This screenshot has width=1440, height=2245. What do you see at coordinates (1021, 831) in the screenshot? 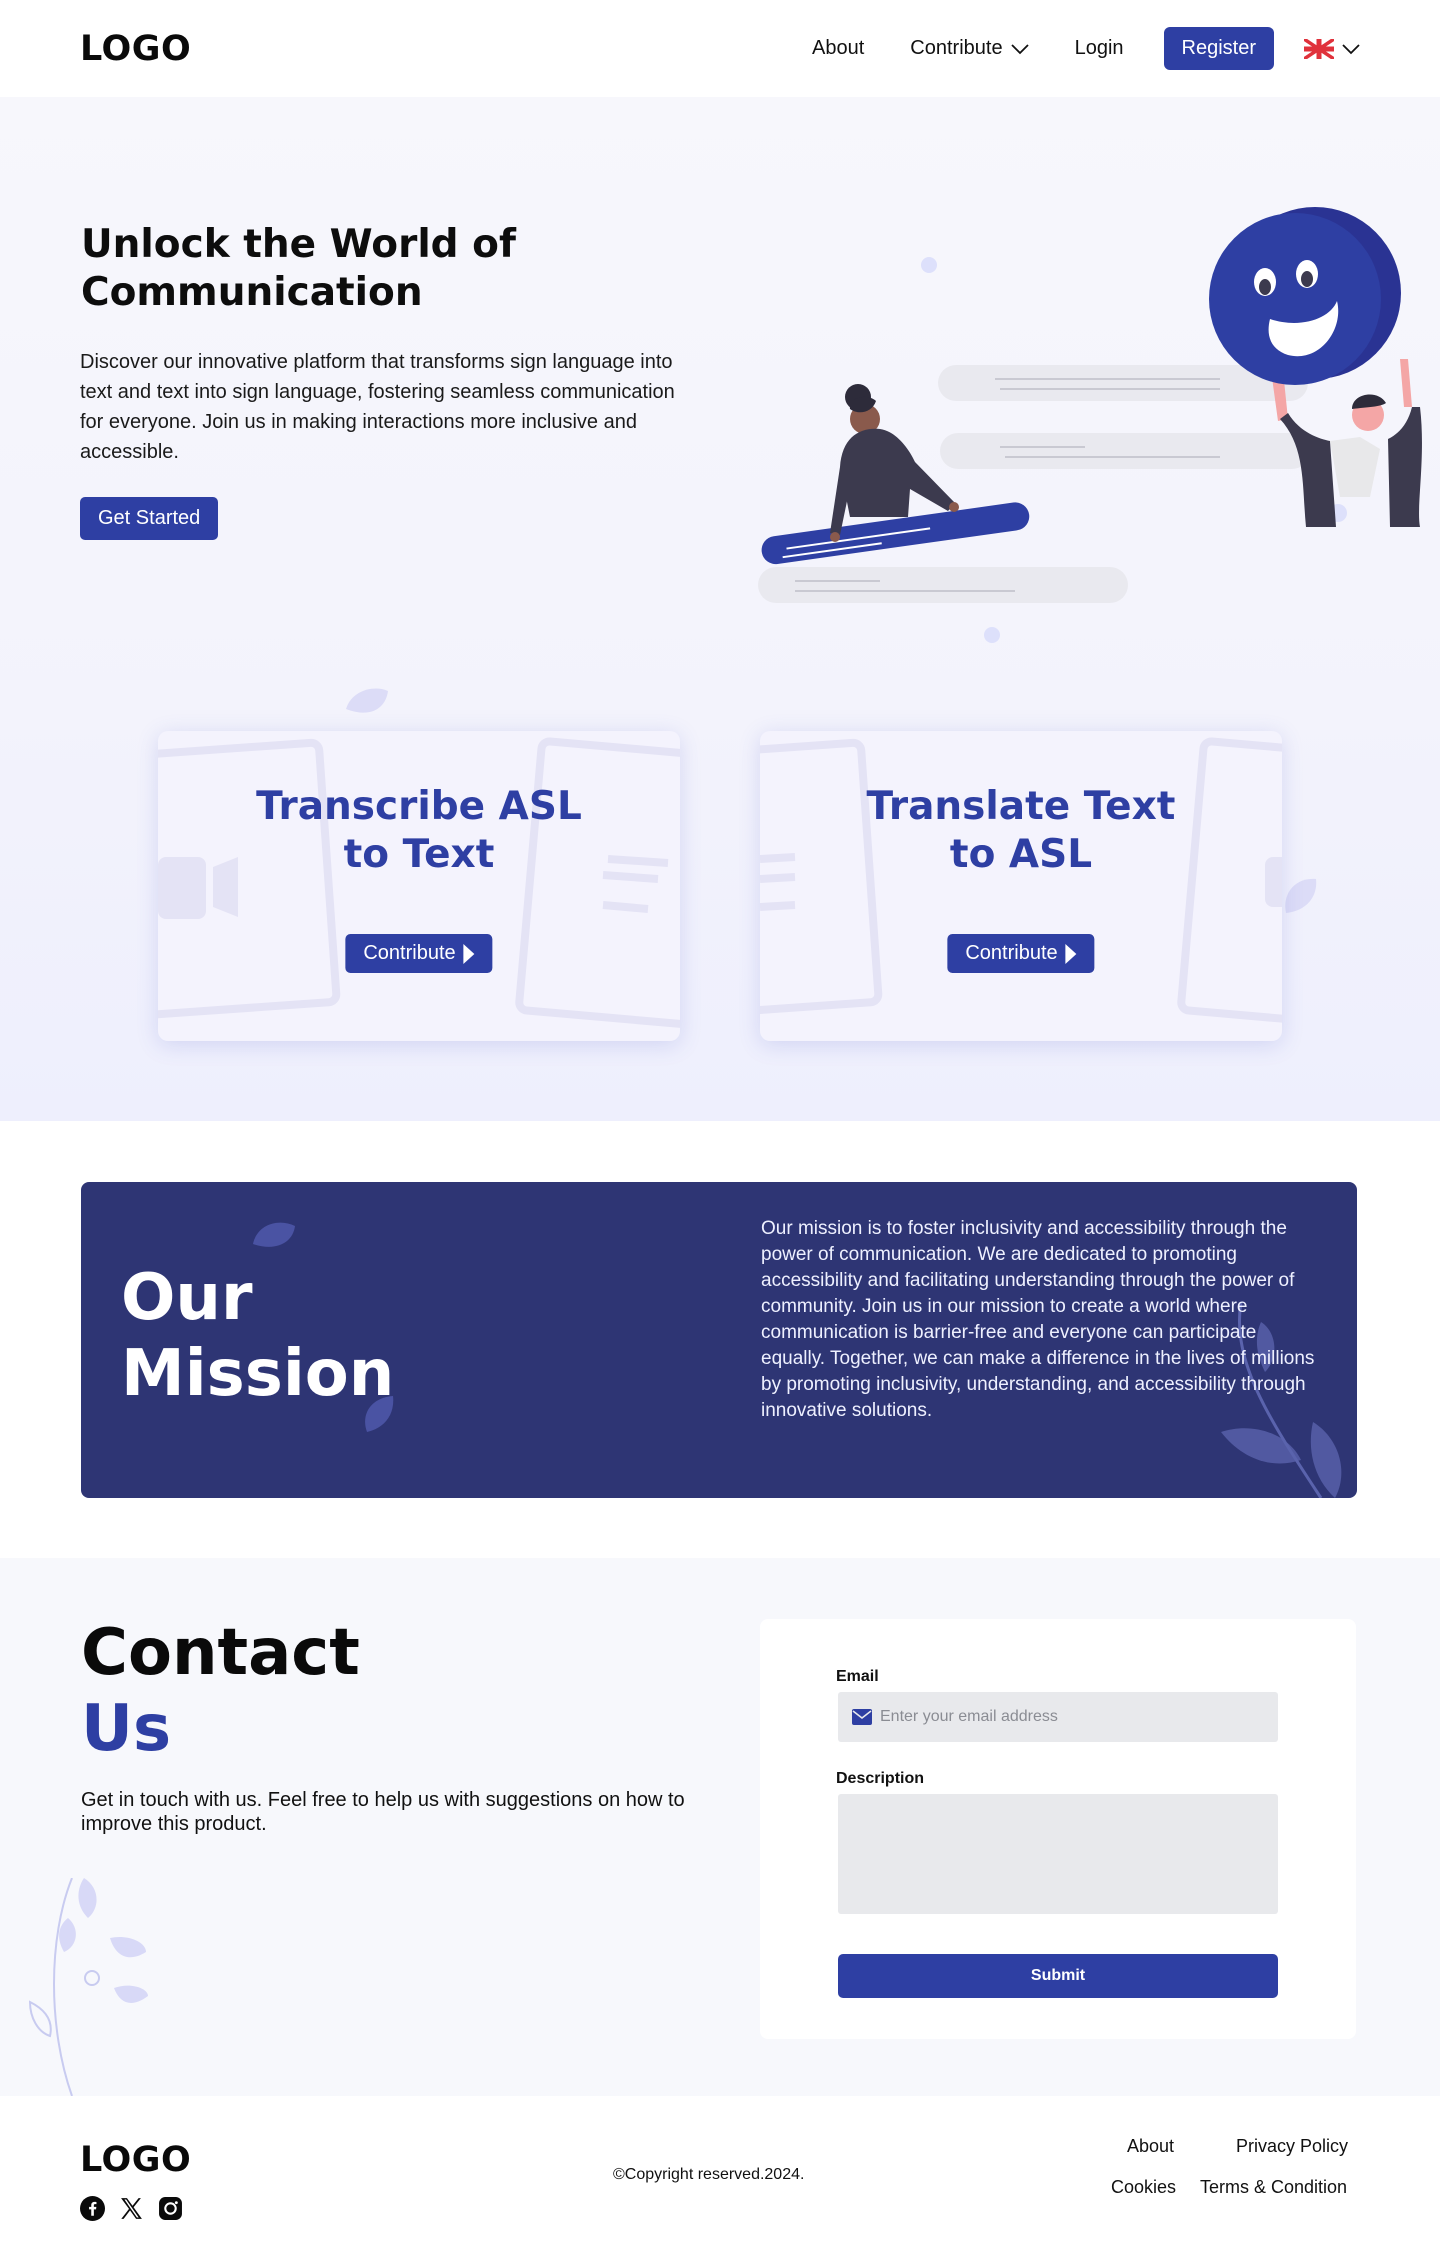
I see `card-title: Translate Text to ASL` at bounding box center [1021, 831].